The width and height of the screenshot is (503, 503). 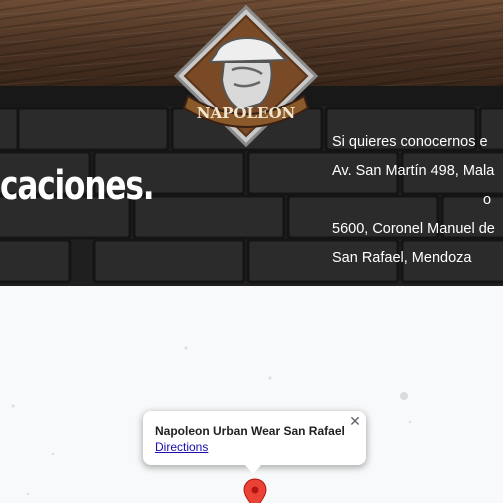 I want to click on address-line-2: 5600, Coronel Manuel de, so click(x=413, y=229).